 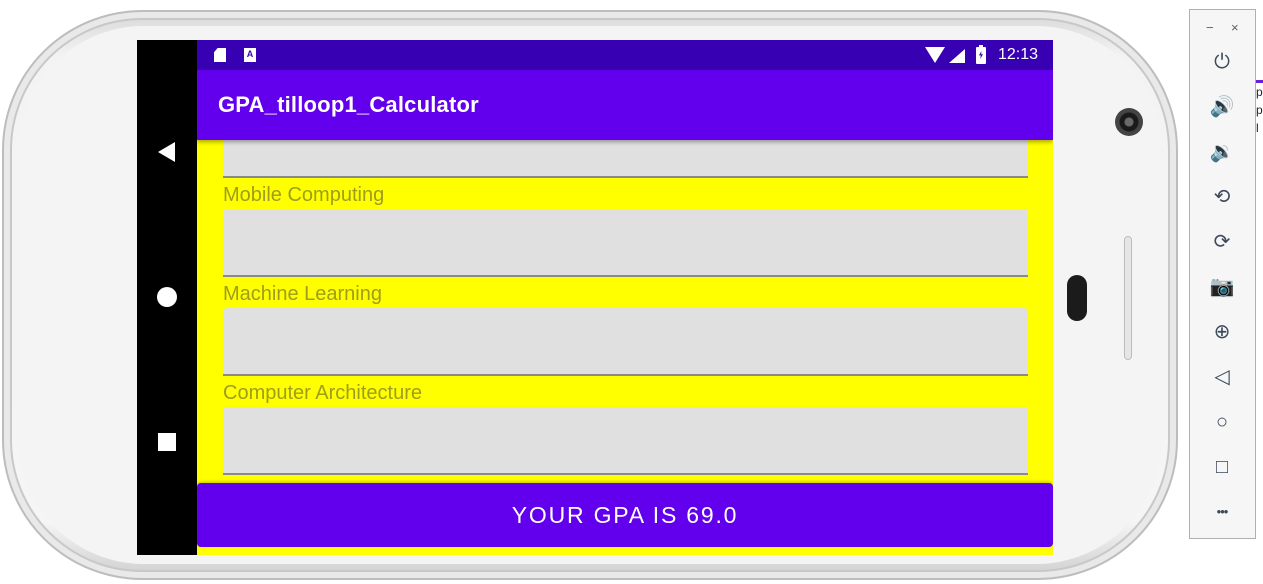 I want to click on status-time: 12:13, so click(x=1018, y=54).